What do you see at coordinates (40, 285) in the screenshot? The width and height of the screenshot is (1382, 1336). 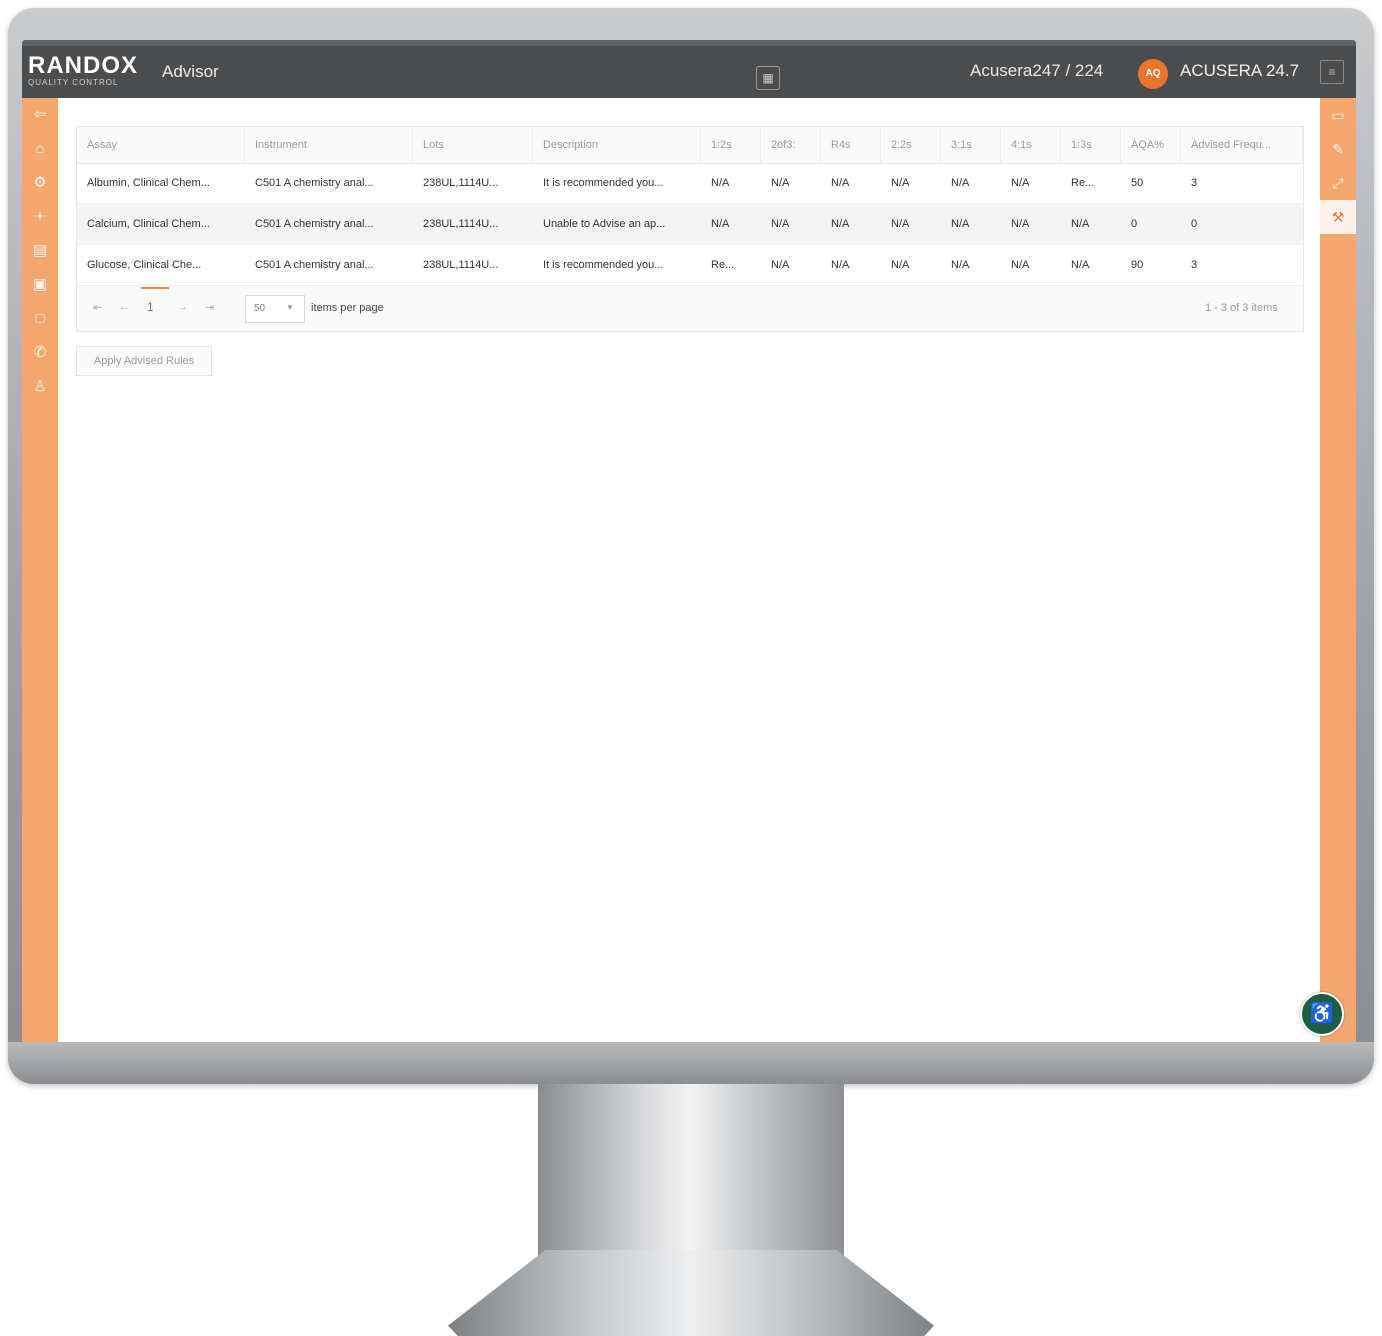 I see `report-icon: ▣` at bounding box center [40, 285].